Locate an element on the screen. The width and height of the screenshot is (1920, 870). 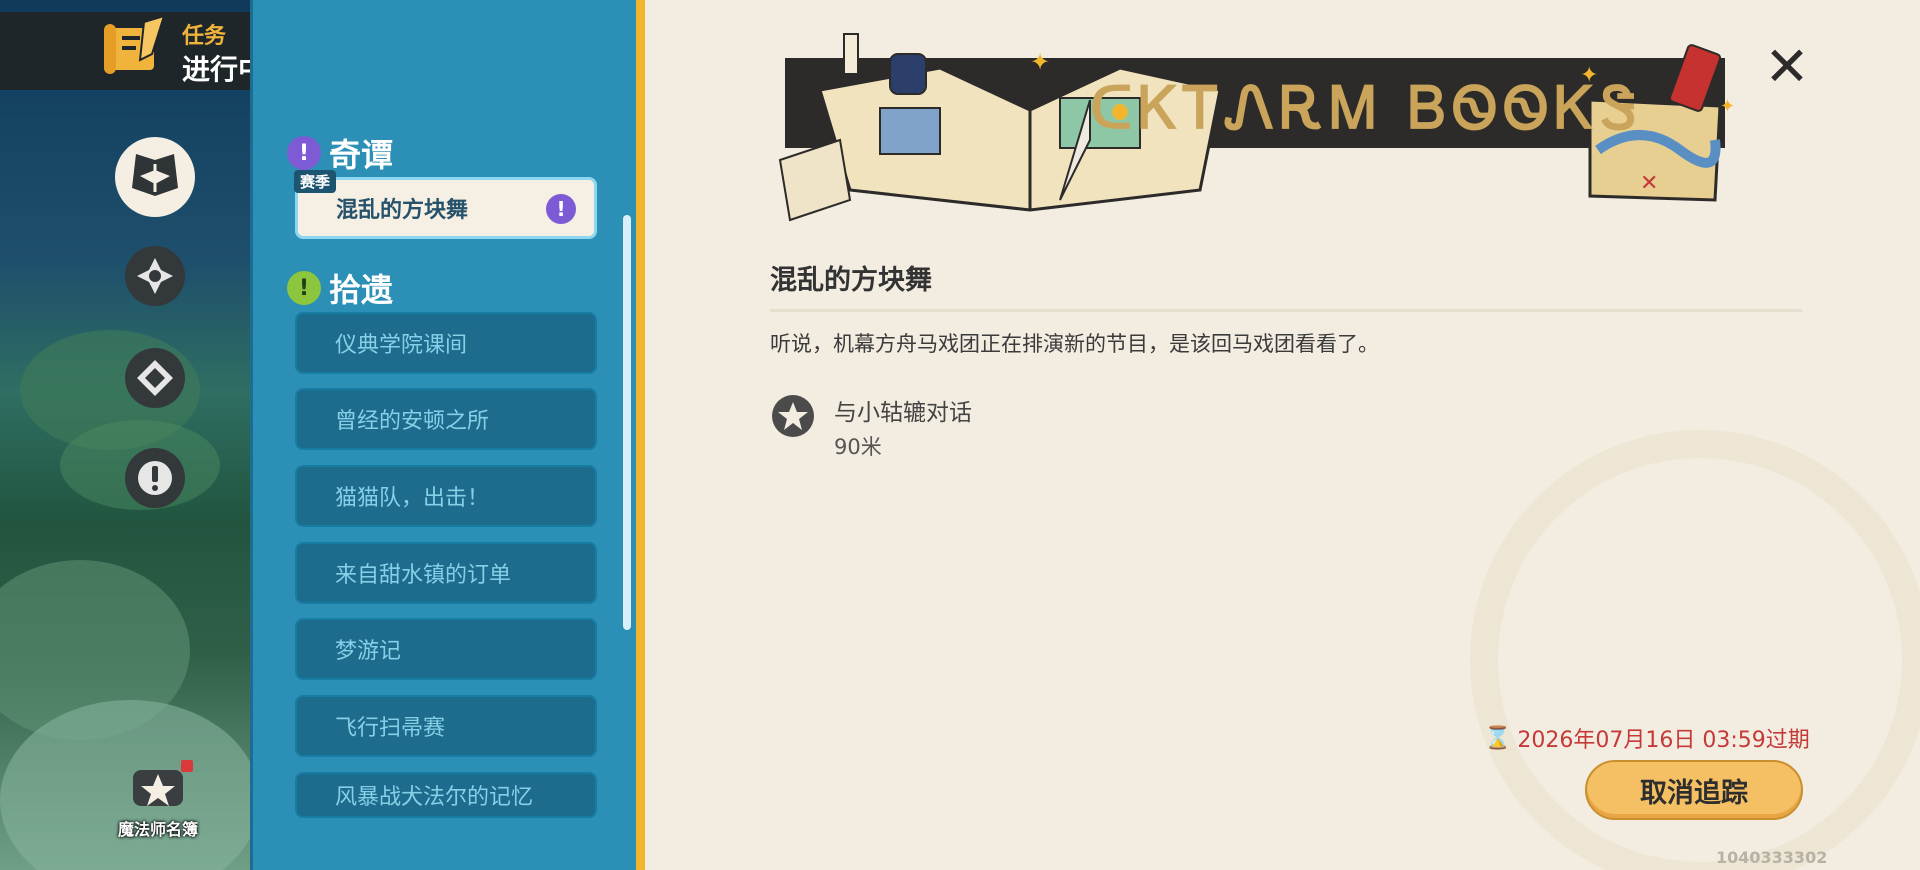
user-id: 1040333302 is located at coordinates (1772, 857).